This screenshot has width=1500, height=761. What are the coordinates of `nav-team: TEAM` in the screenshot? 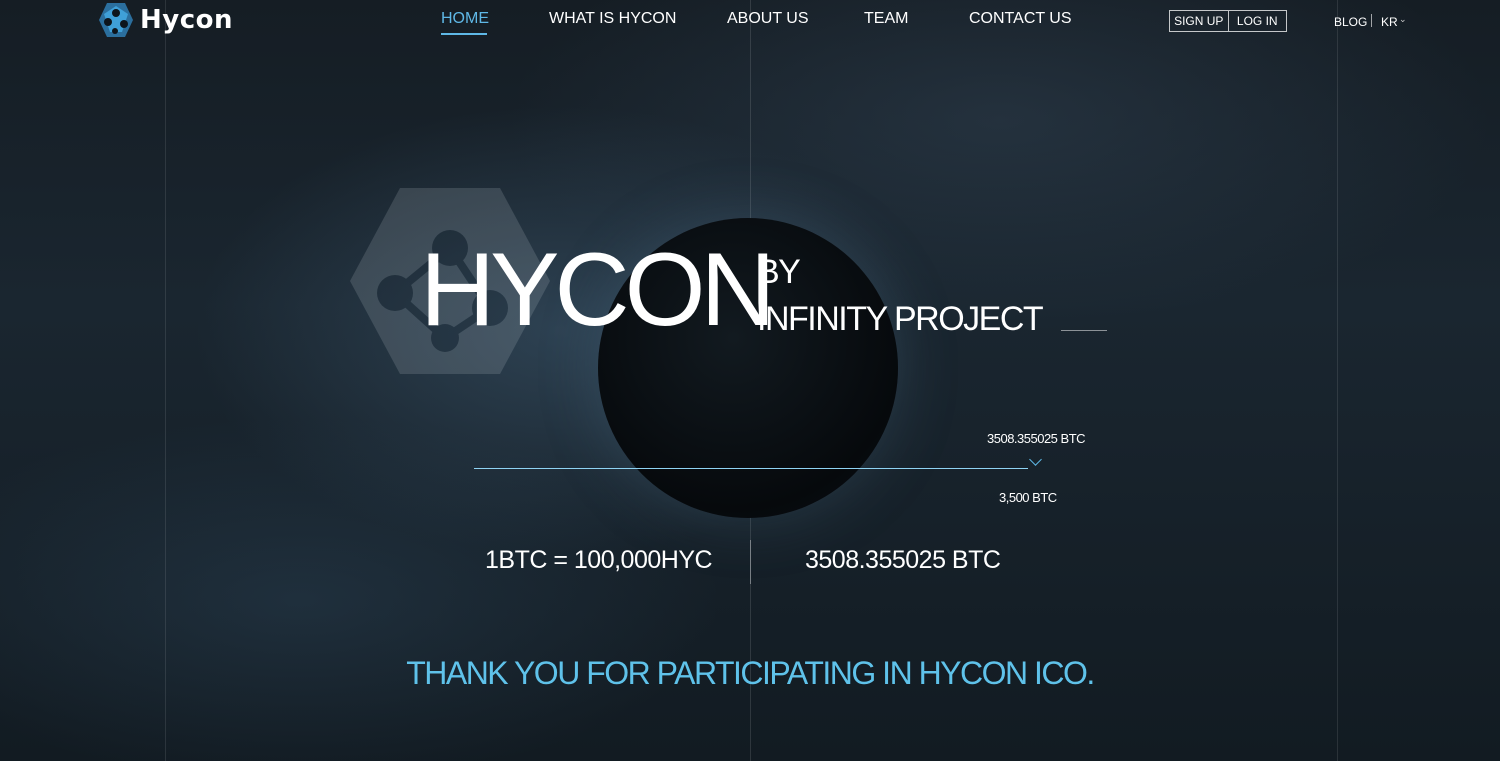 It's located at (886, 19).